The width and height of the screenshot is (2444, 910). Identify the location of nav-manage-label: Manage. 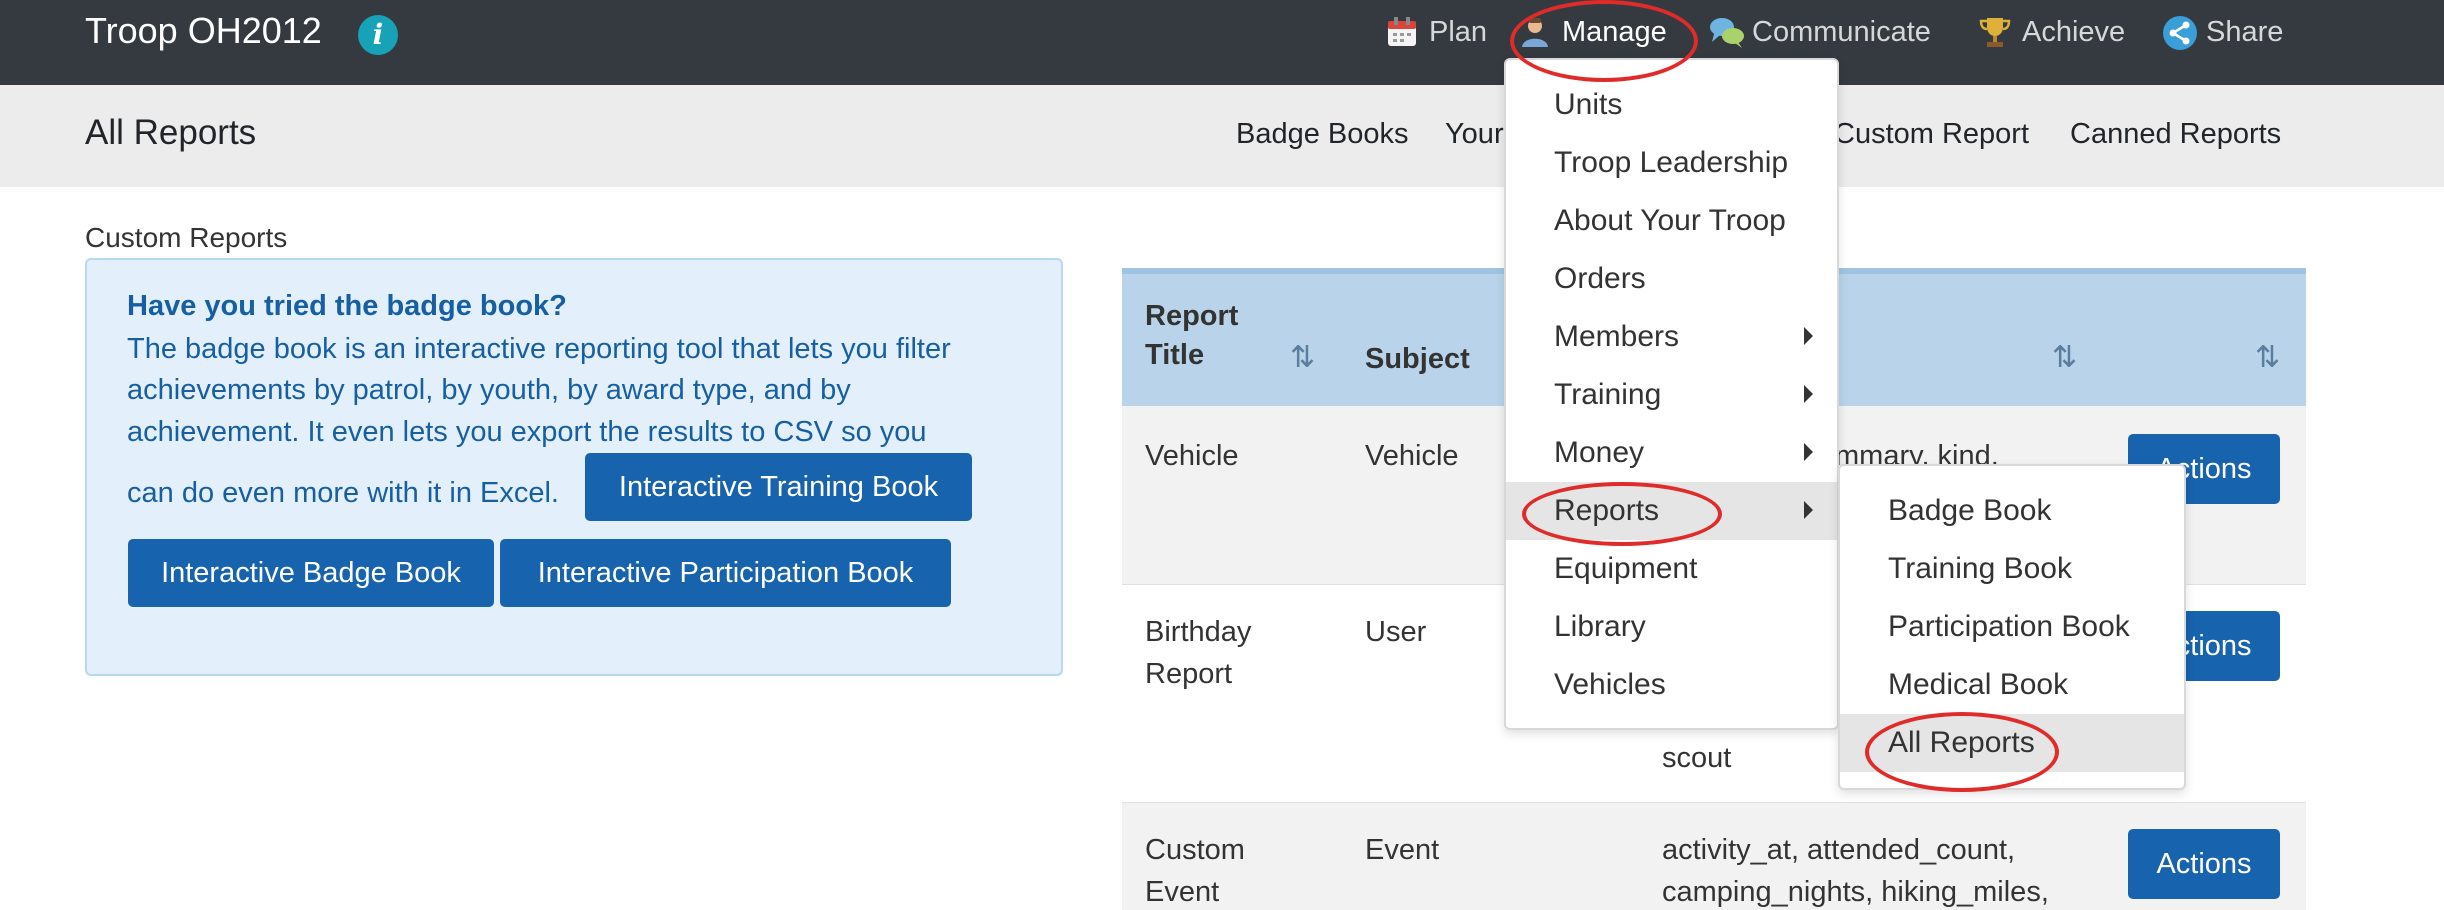
(1614, 31).